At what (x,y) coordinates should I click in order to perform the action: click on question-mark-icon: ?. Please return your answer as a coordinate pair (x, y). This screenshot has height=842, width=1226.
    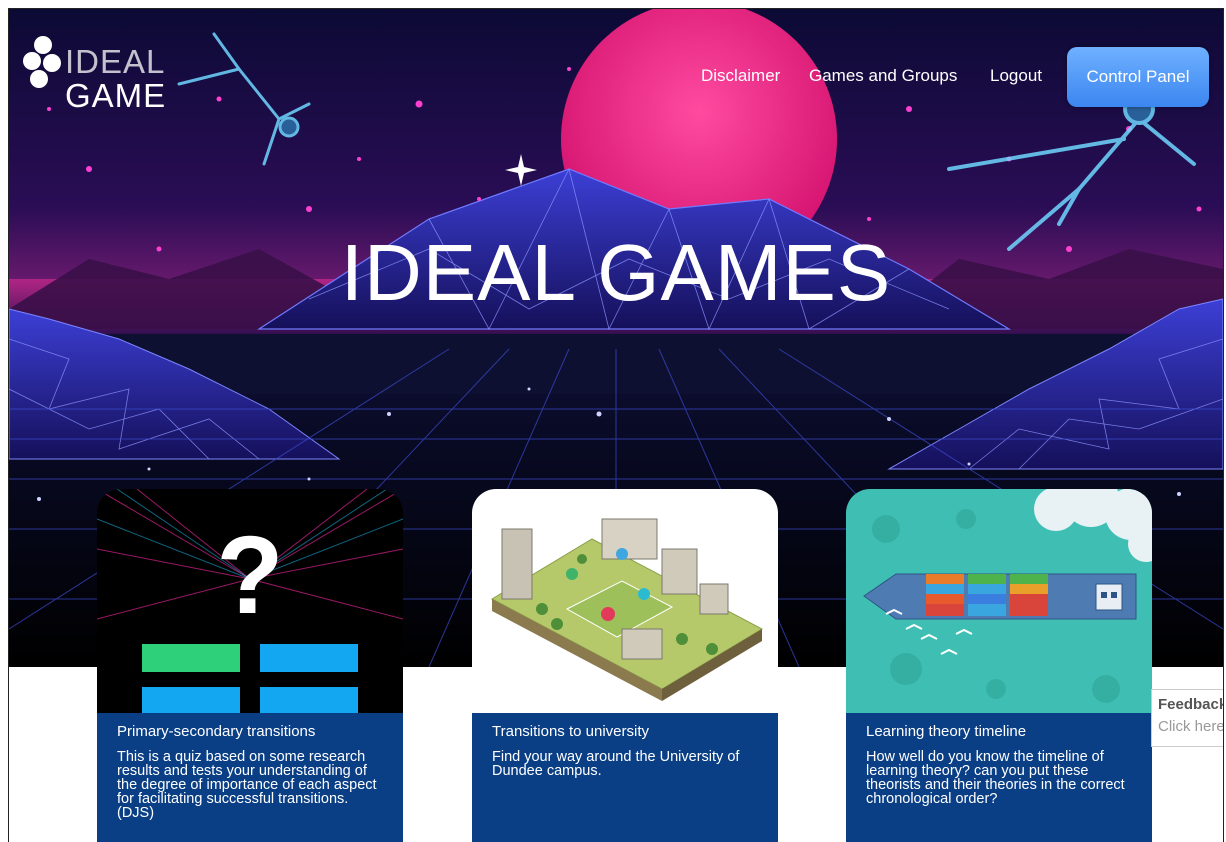
    Looking at the image, I should click on (249, 575).